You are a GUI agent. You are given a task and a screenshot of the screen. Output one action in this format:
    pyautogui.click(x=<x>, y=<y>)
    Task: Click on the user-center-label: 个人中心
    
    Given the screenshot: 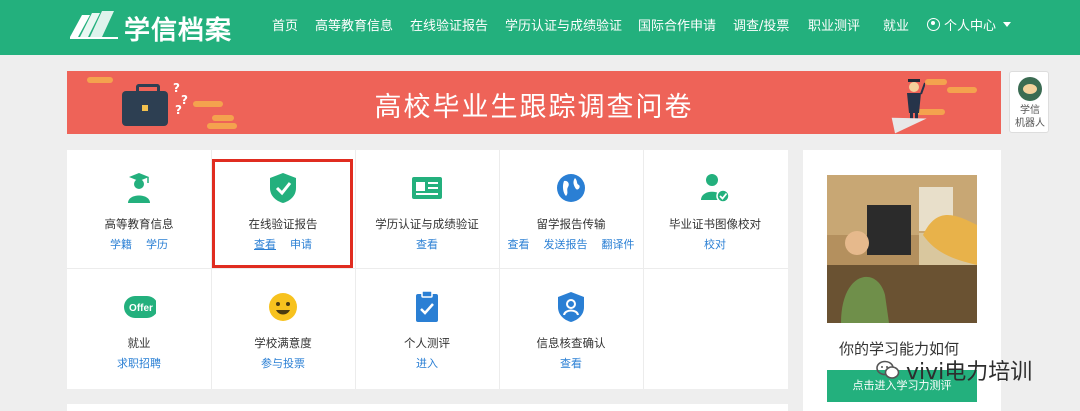 What is the action you would take?
    pyautogui.click(x=970, y=26)
    